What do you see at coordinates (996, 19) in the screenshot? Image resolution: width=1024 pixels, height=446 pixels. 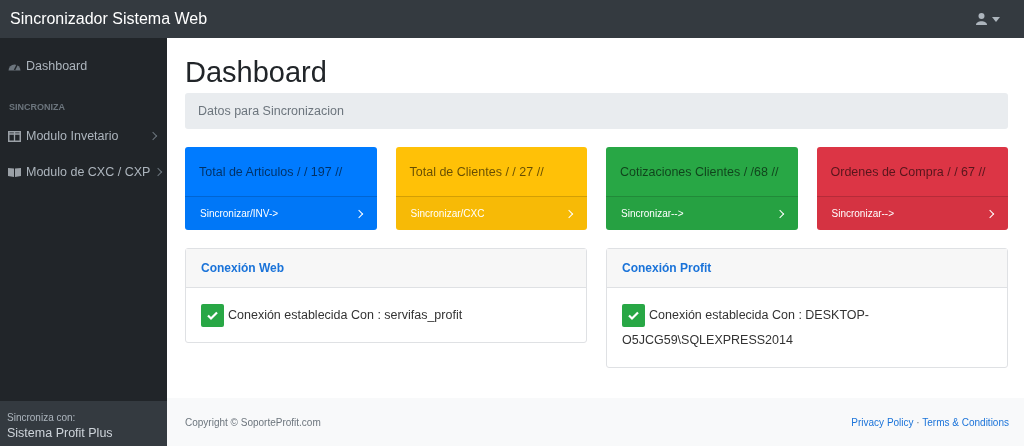 I see `caret-icon` at bounding box center [996, 19].